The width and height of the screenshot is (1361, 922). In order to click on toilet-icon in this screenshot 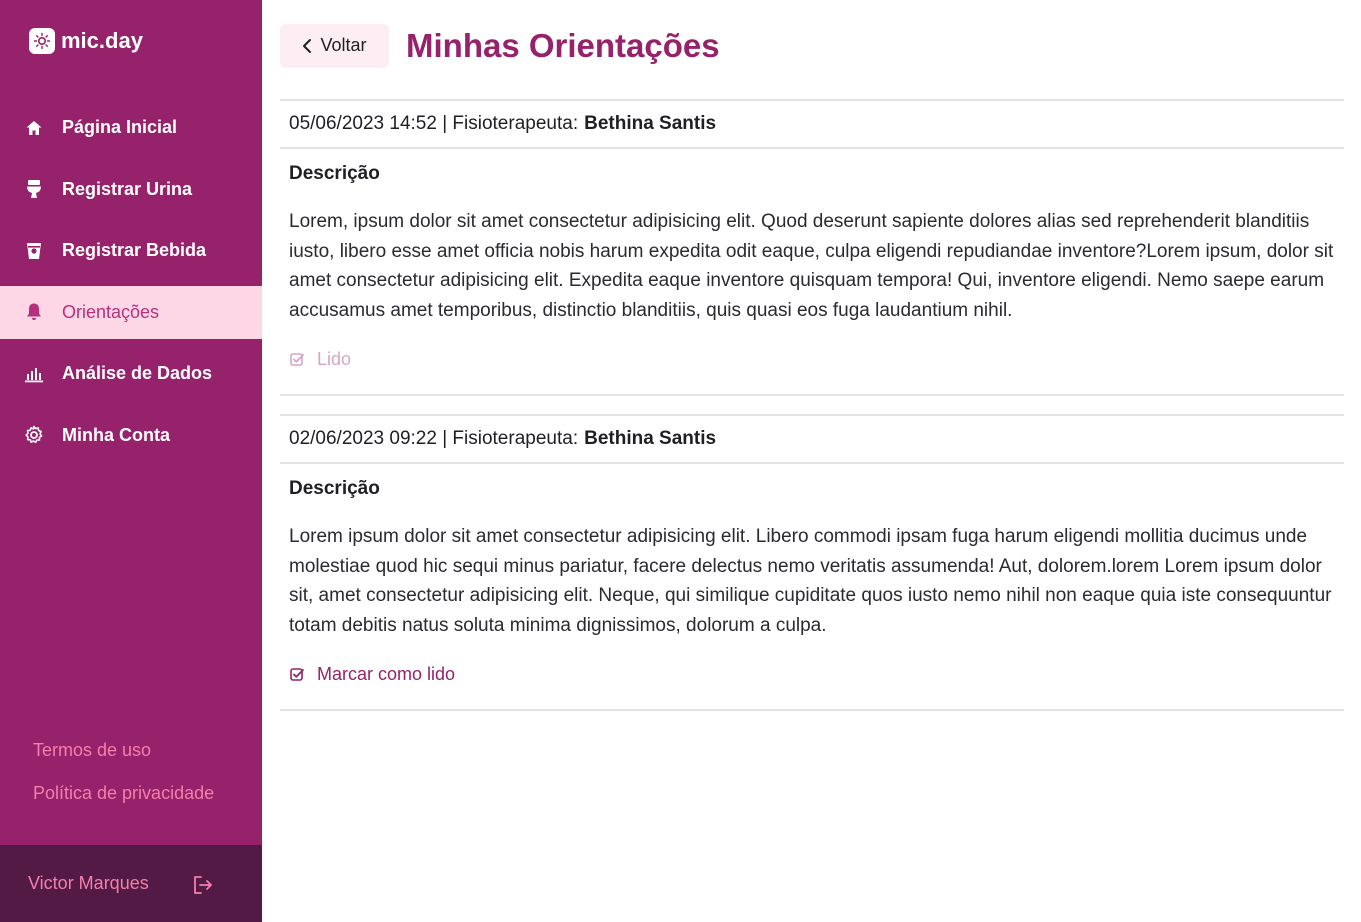, I will do `click(34, 189)`.